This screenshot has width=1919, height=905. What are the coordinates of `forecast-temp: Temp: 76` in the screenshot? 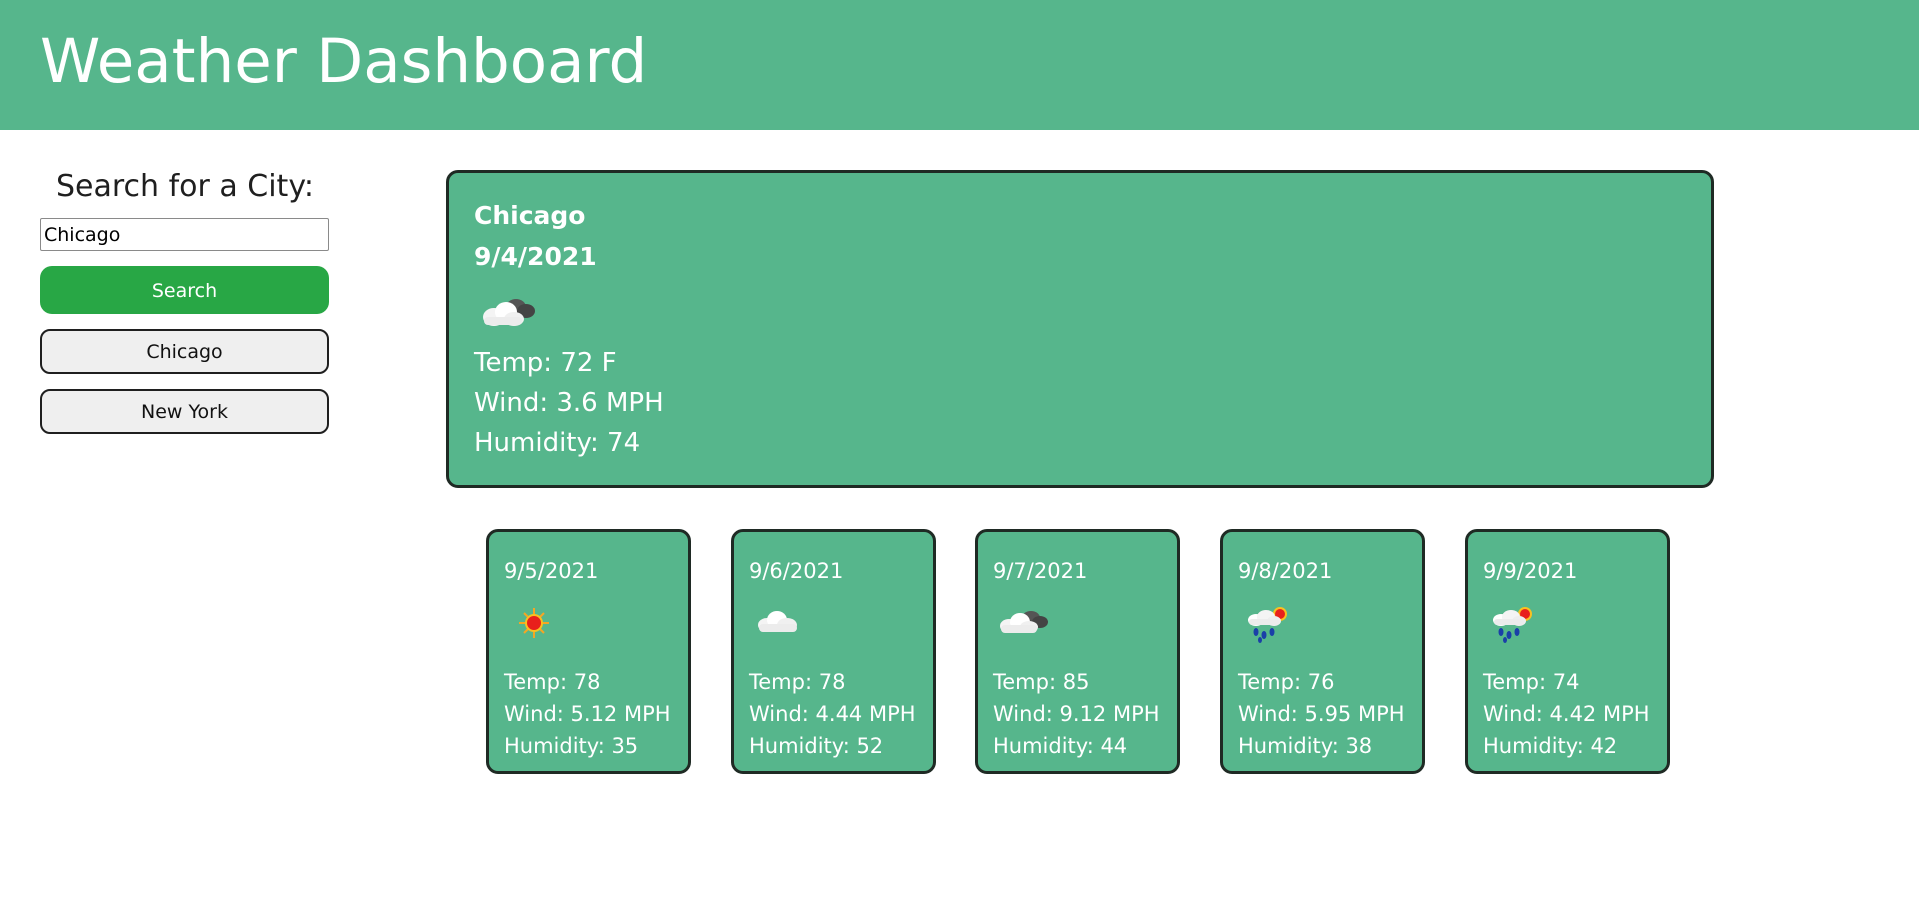 It's located at (1286, 682).